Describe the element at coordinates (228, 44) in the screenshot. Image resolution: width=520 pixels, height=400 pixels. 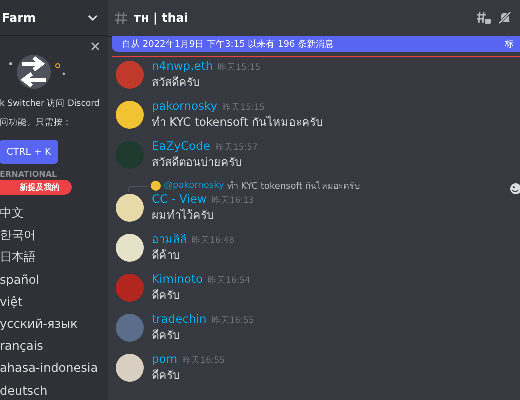
I see `new-messages-text: 自从 2022年1月9日 下午3:15 以来有 196 条新消息` at that location.